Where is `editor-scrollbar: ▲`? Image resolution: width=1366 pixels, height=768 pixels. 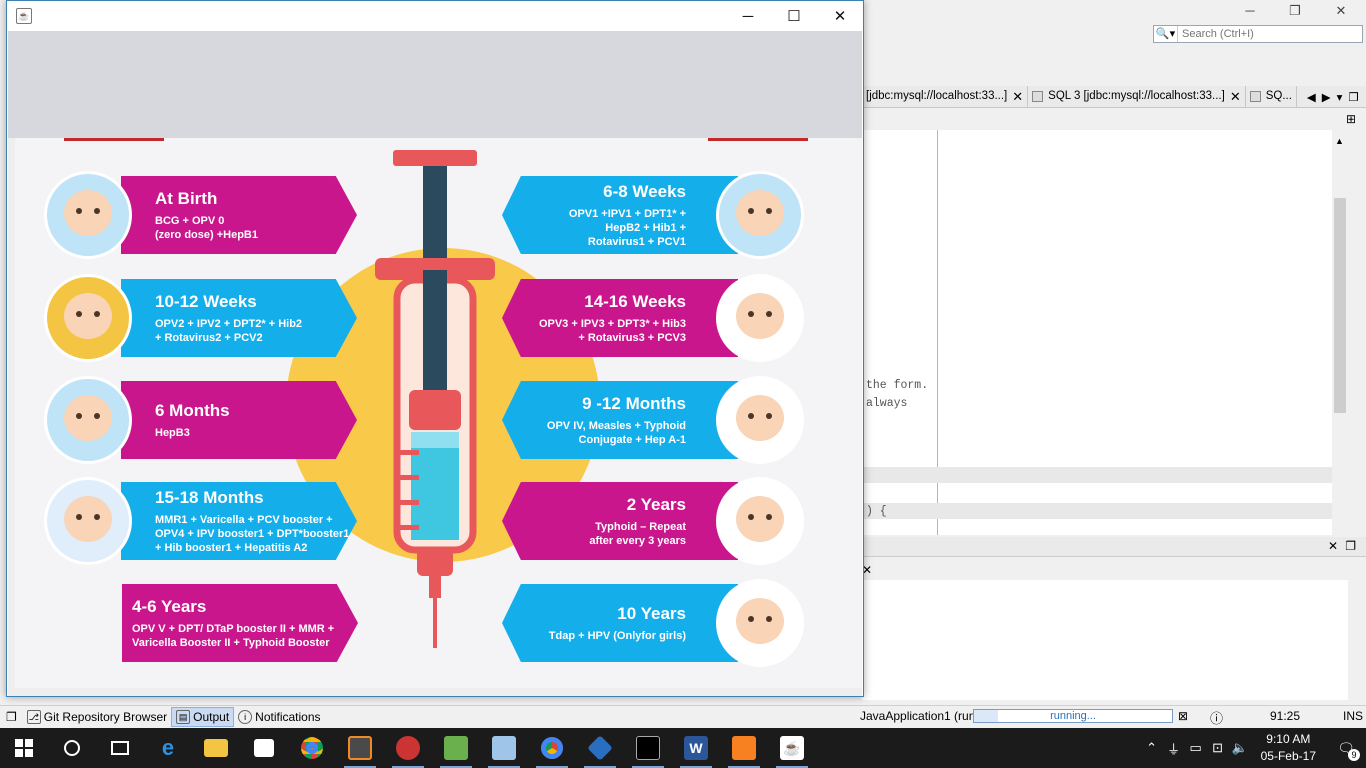 editor-scrollbar: ▲ is located at coordinates (1340, 332).